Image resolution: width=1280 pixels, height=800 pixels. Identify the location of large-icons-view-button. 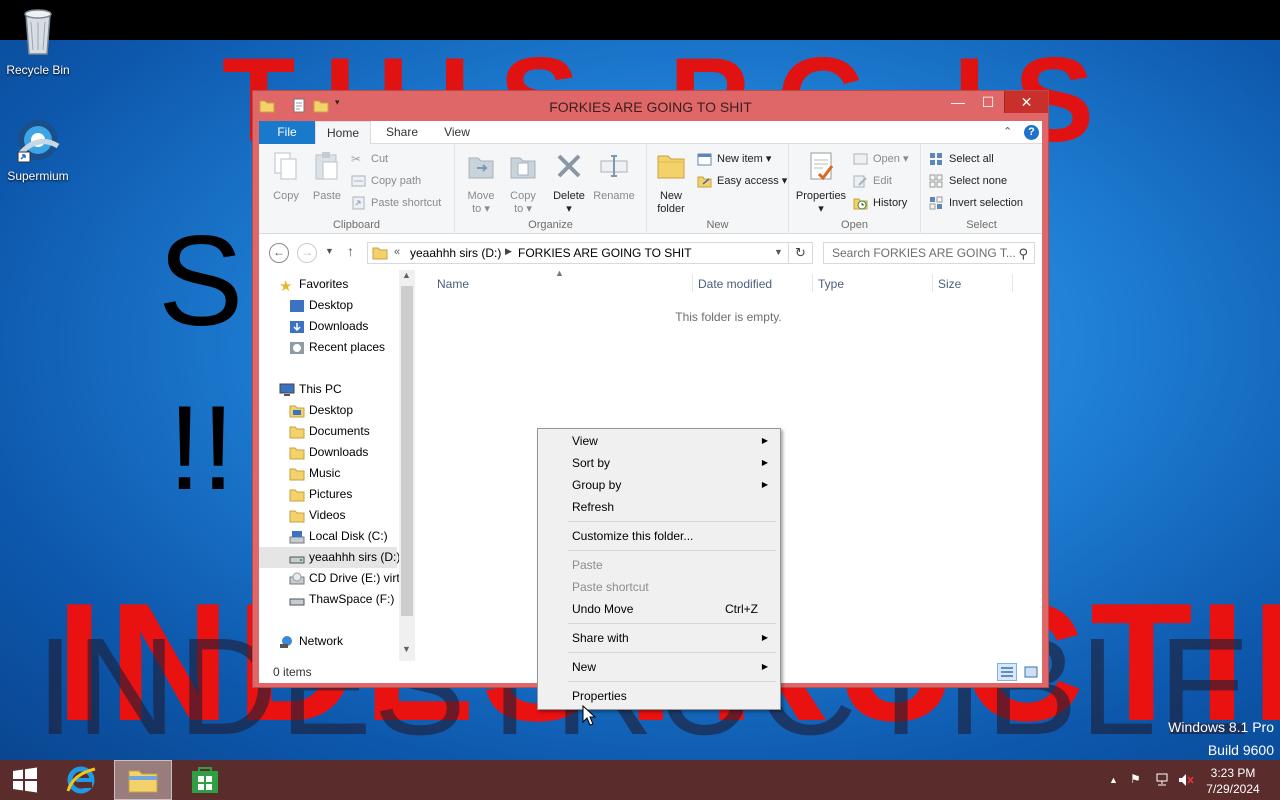
(1031, 672).